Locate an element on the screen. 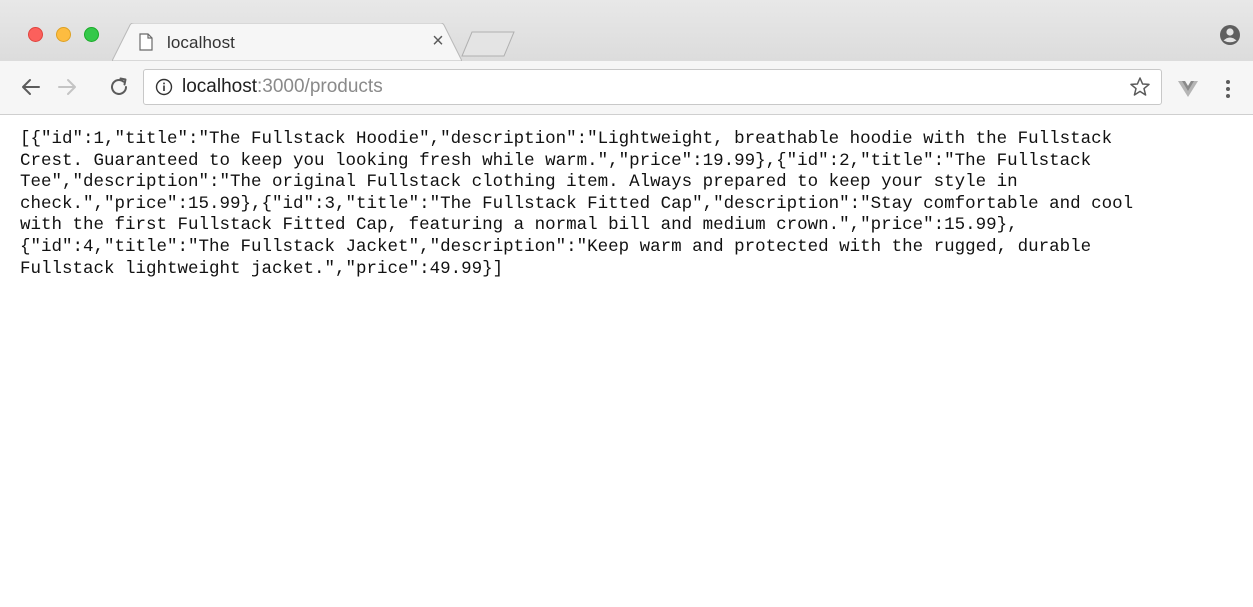 This screenshot has width=1253, height=607. profile-icon is located at coordinates (1230, 35).